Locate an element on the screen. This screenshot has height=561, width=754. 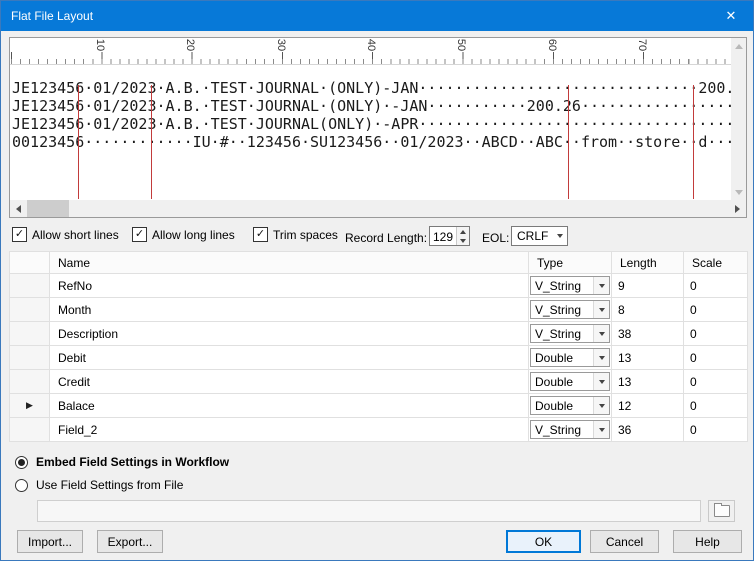
grid-row: RefNo V_String 9 0 is located at coordinates (378, 285).